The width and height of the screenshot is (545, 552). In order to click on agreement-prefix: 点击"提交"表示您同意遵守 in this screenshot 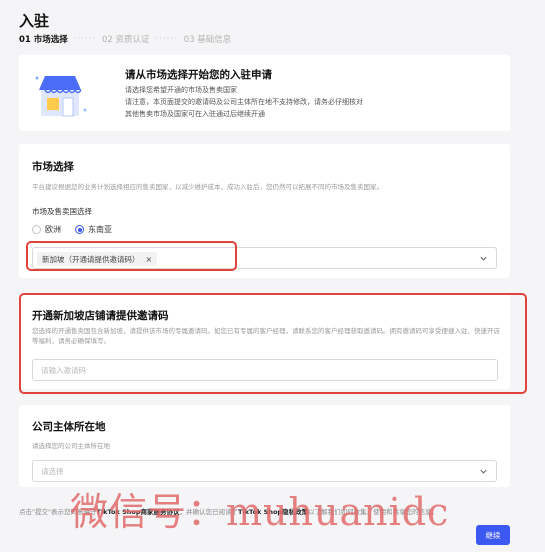, I will do `click(58, 512)`.